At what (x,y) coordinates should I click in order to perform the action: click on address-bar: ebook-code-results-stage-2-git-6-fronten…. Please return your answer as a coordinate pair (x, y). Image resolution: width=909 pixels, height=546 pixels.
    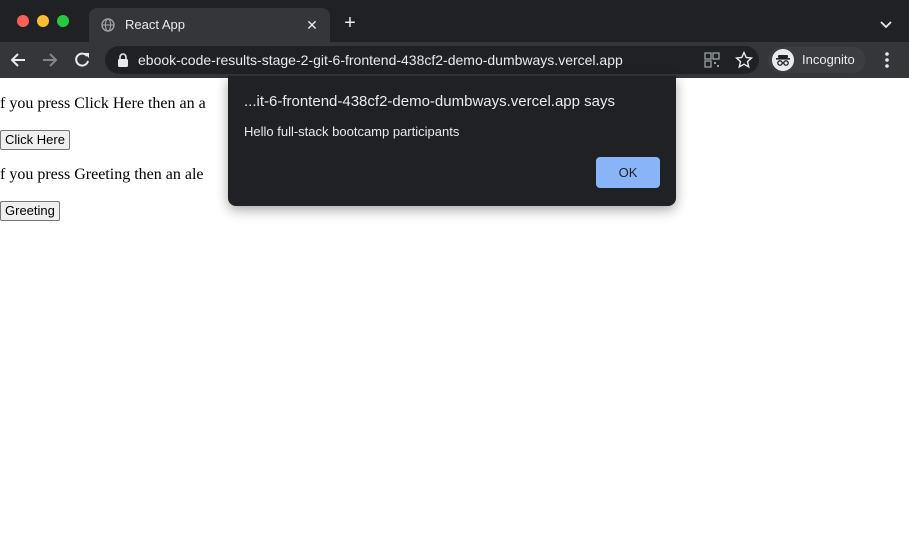
    Looking at the image, I should click on (432, 60).